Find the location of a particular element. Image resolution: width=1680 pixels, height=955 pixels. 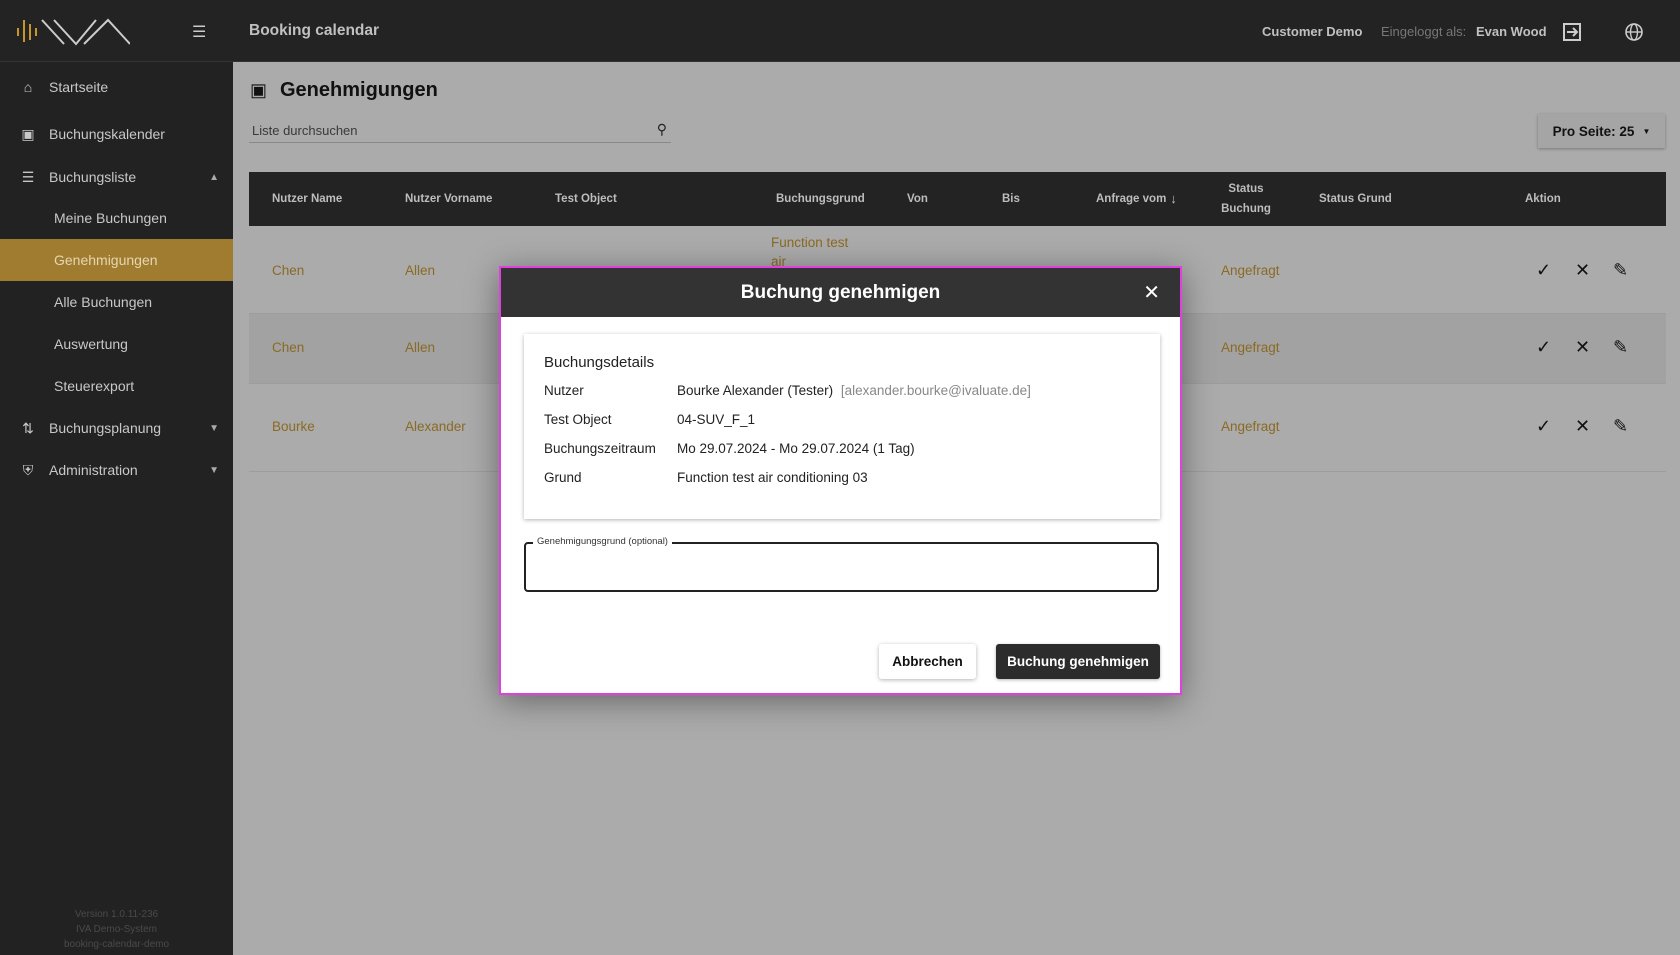

sidebar-subitem-alle-buchungen: Alle Buchungen is located at coordinates (116, 302).